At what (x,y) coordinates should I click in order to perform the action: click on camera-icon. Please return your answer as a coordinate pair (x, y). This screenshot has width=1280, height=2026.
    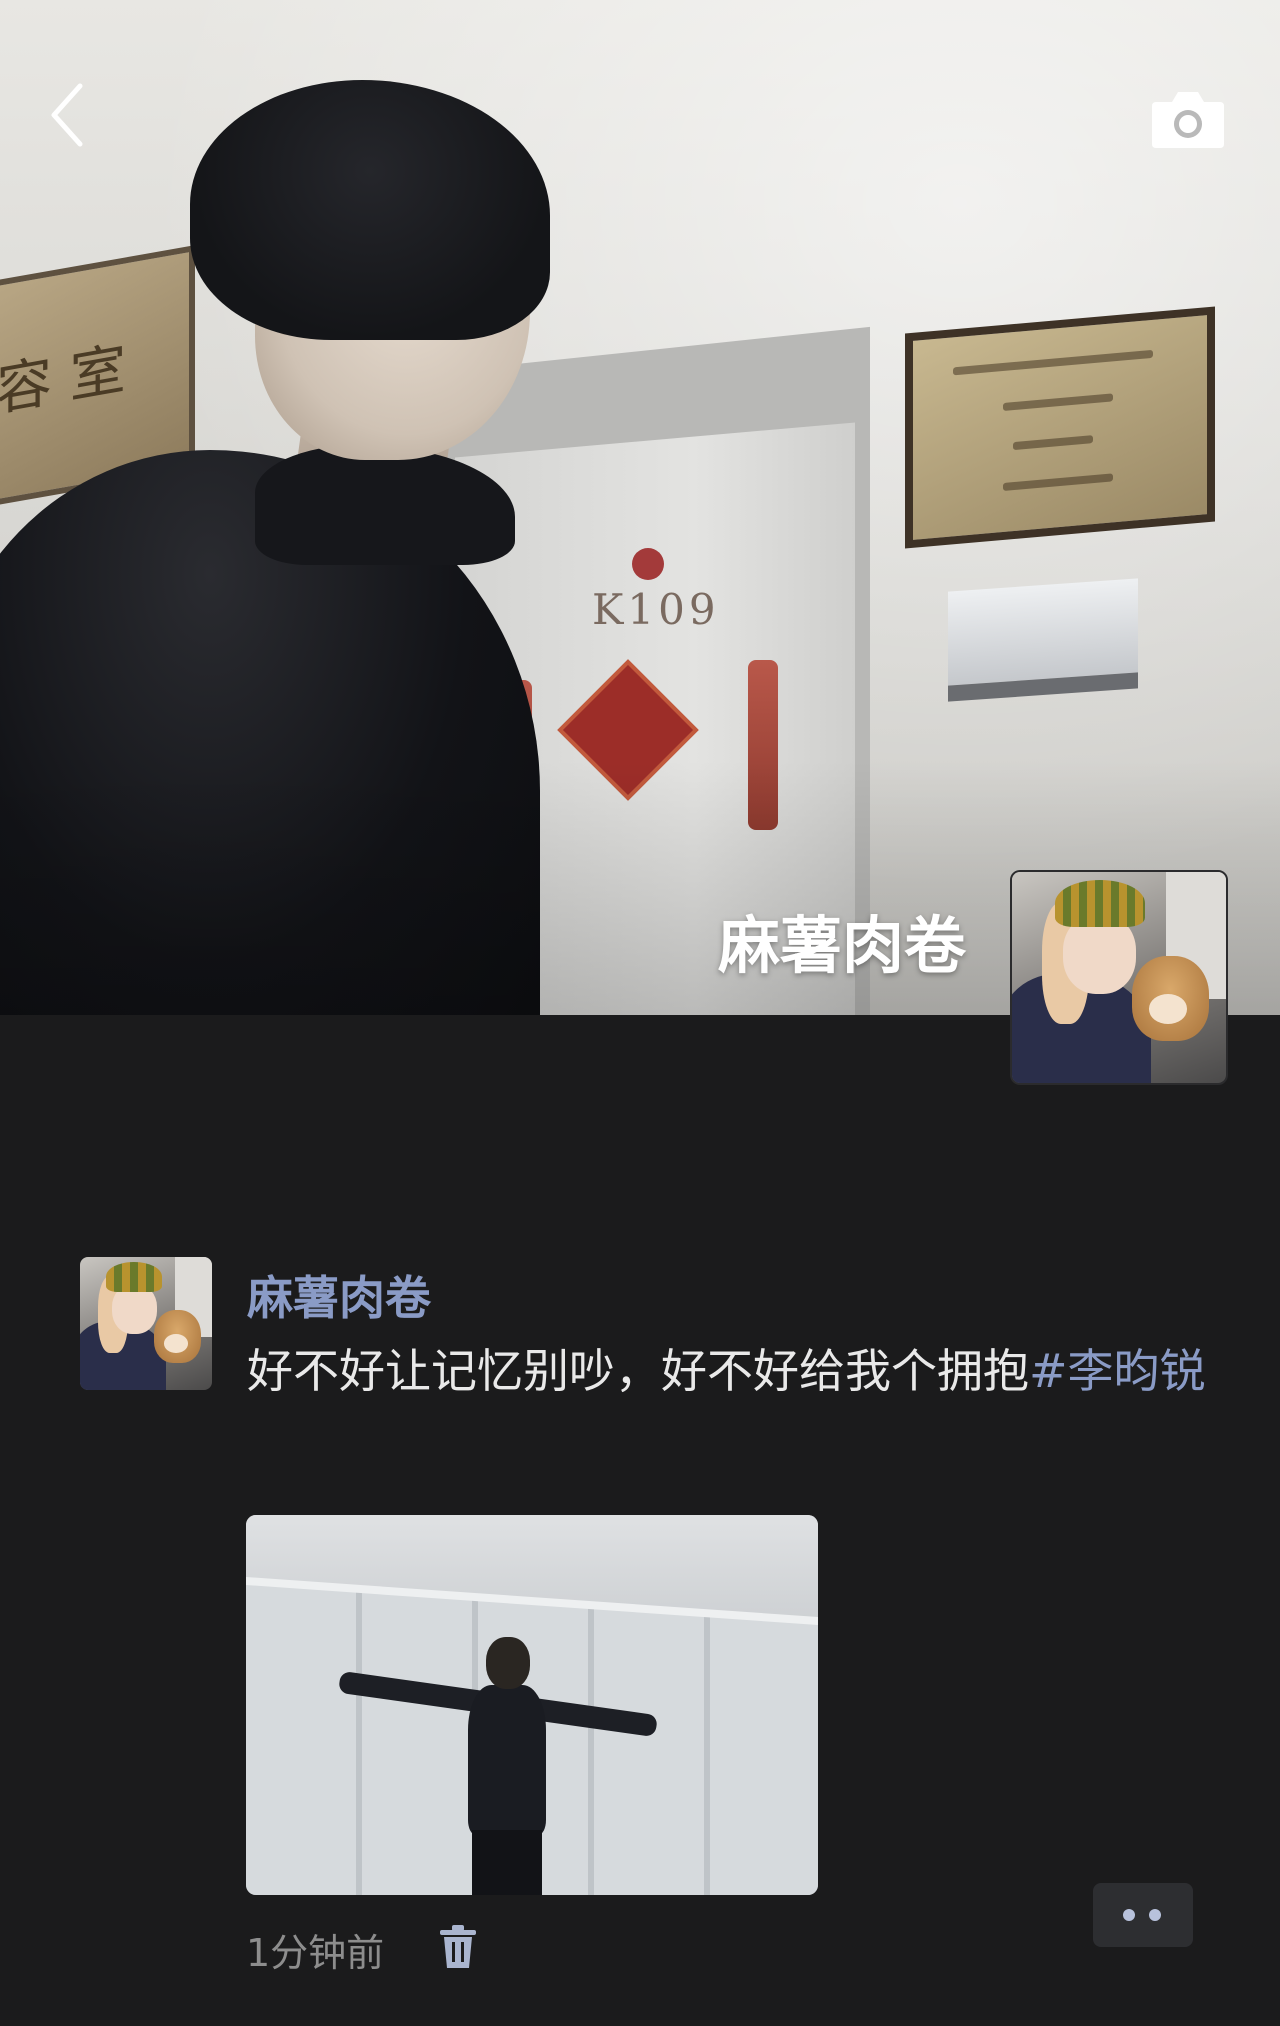
    Looking at the image, I should click on (1188, 120).